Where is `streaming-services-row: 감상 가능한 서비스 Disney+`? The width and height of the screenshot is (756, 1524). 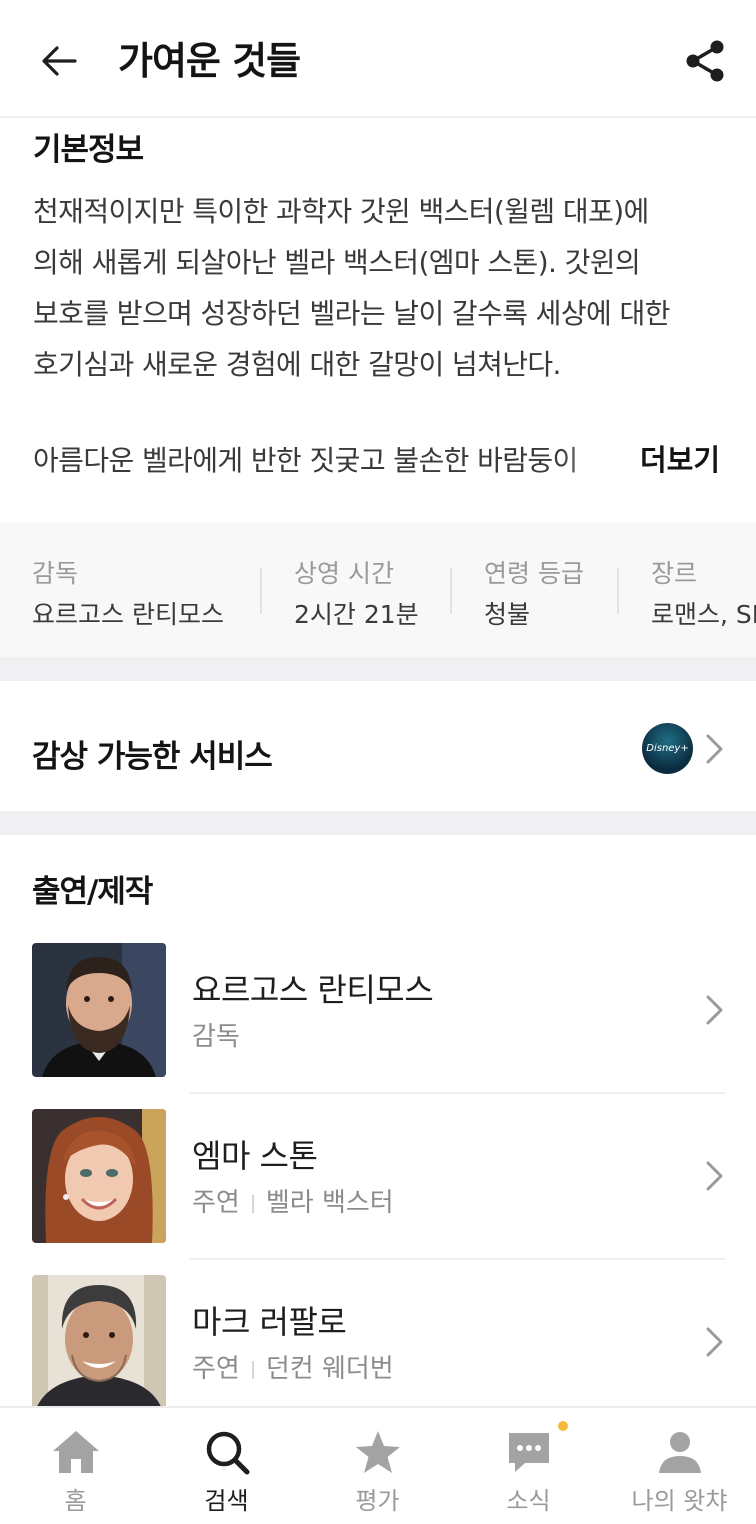 streaming-services-row: 감상 가능한 서비스 Disney+ is located at coordinates (378, 746).